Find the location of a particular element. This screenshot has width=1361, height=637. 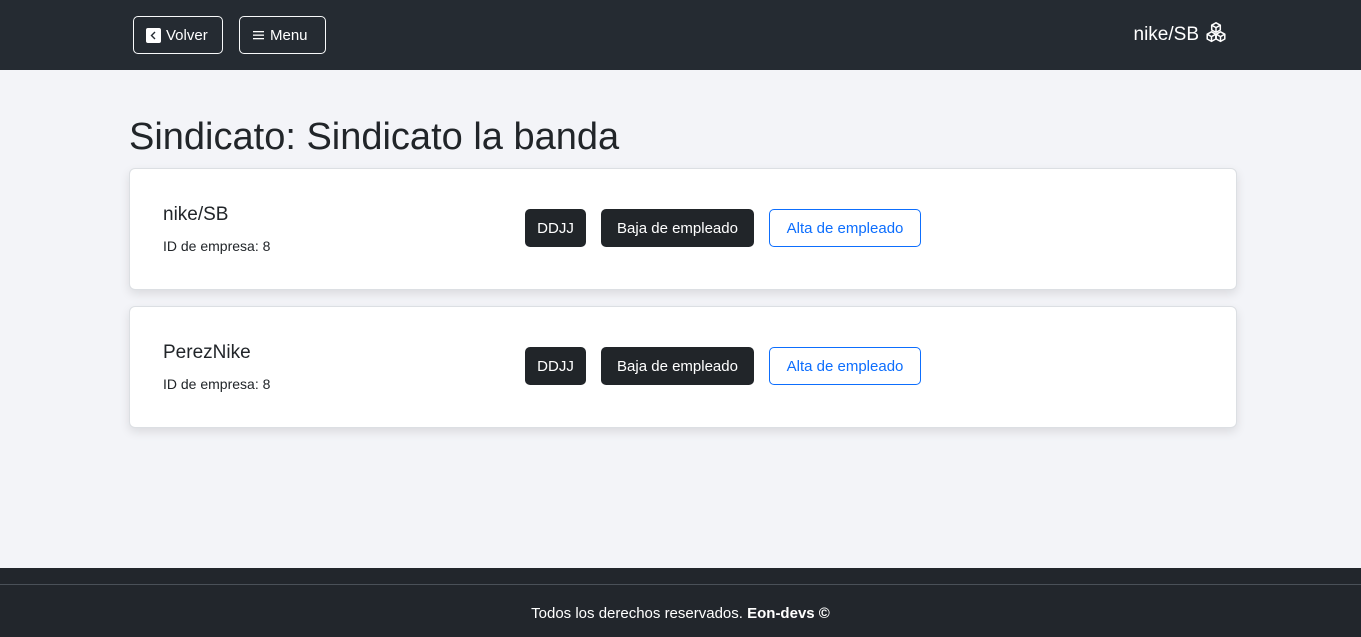

brand-name: nike/SB is located at coordinates (1166, 34).